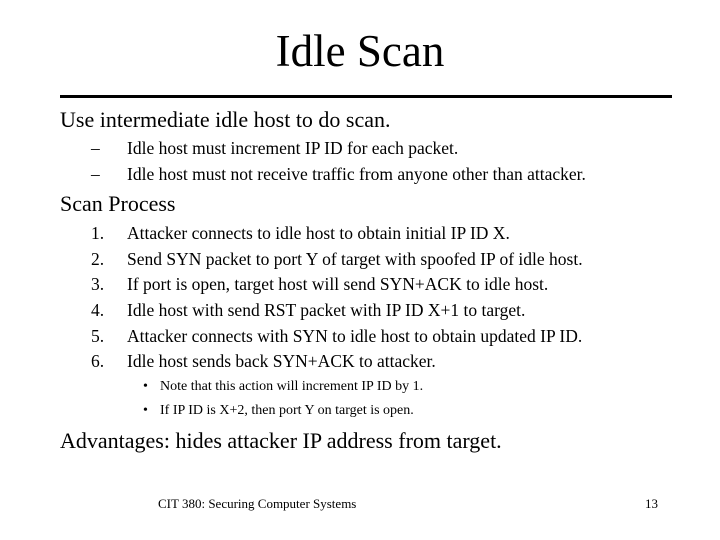 The height and width of the screenshot is (540, 720). I want to click on number-marker: 3., so click(98, 284).